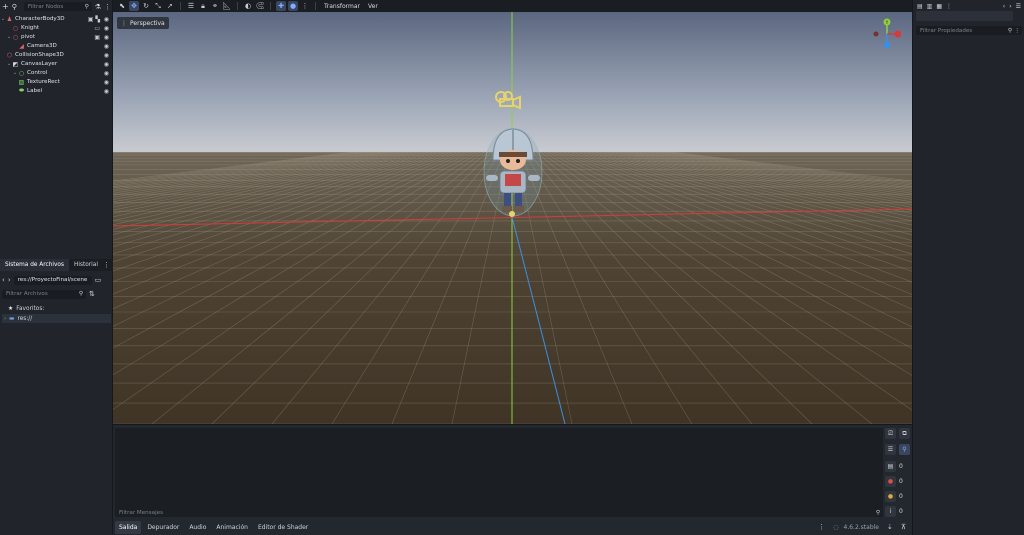 This screenshot has width=1024, height=535. I want to click on pointer-tool-icon: ➚, so click(170, 6).